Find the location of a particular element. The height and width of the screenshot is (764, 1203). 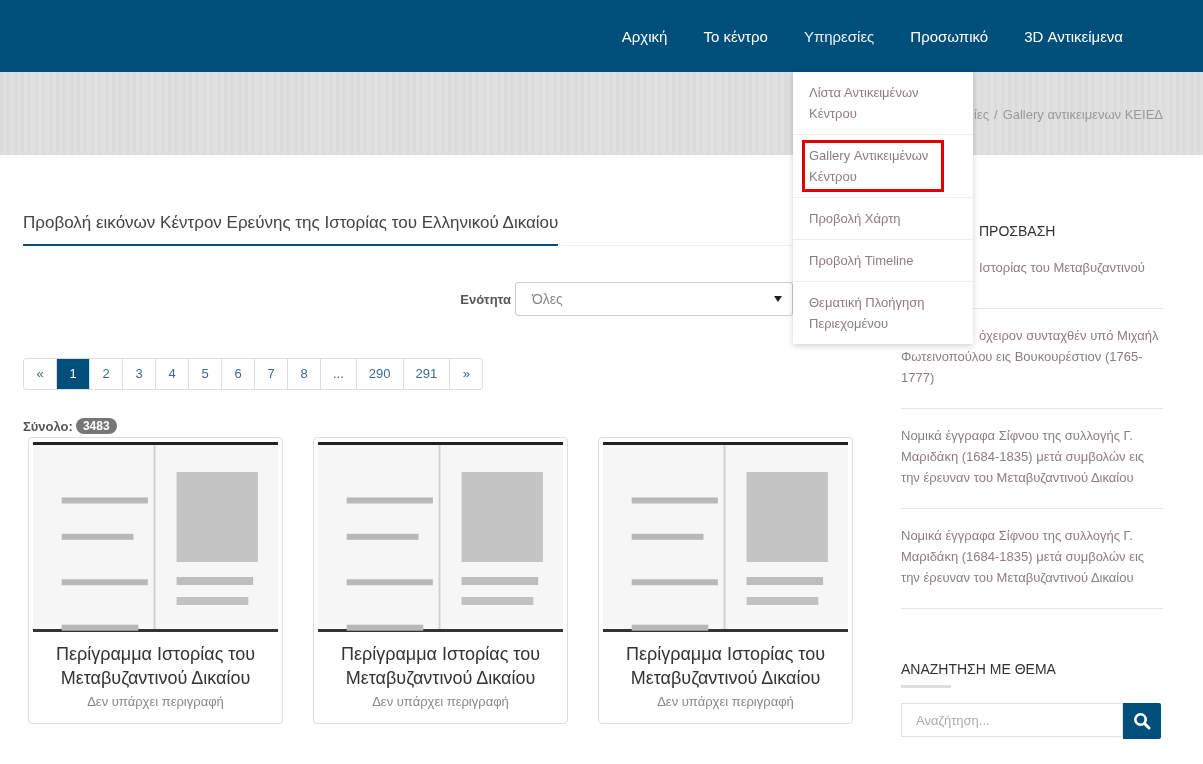

page-link: » is located at coordinates (466, 374).